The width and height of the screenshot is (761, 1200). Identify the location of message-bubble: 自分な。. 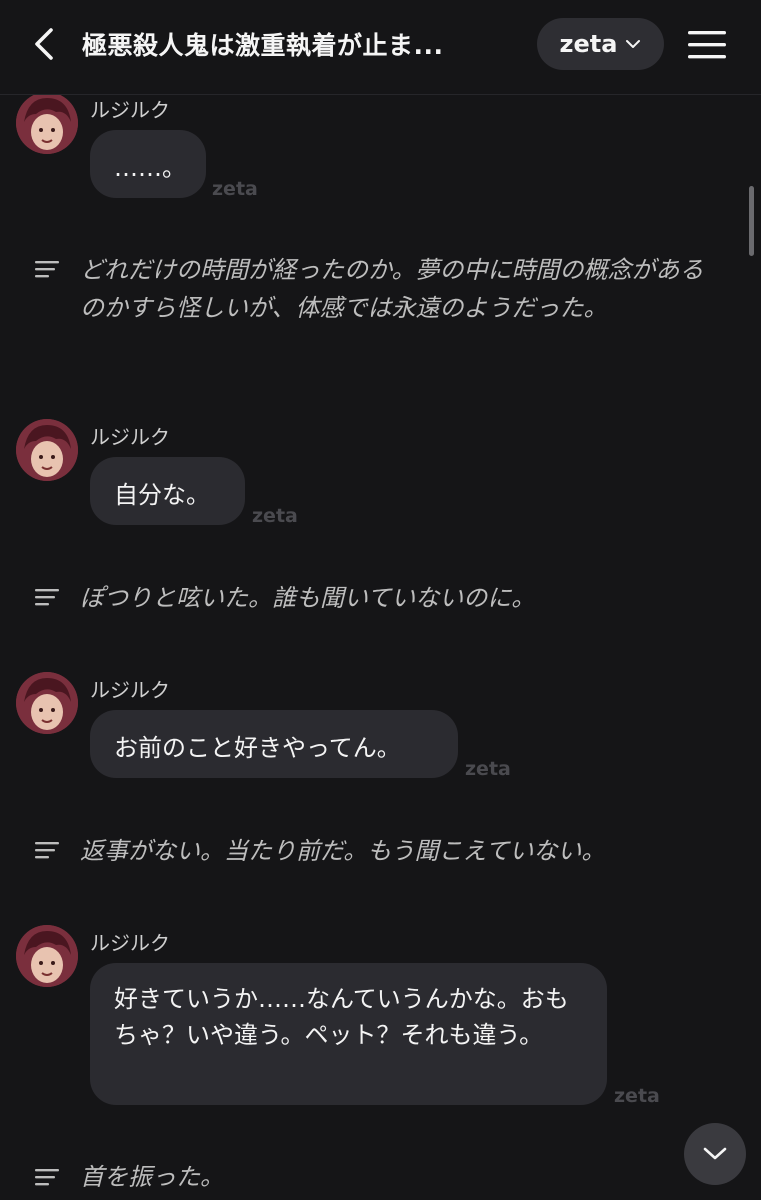
(167, 491).